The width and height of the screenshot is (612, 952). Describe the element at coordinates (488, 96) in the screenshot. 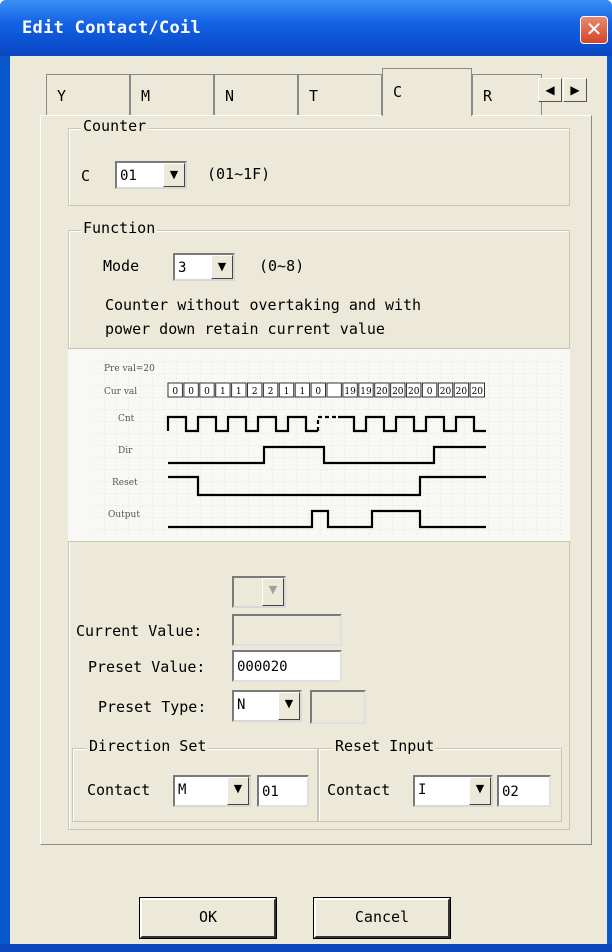

I see `tab-label: R` at that location.